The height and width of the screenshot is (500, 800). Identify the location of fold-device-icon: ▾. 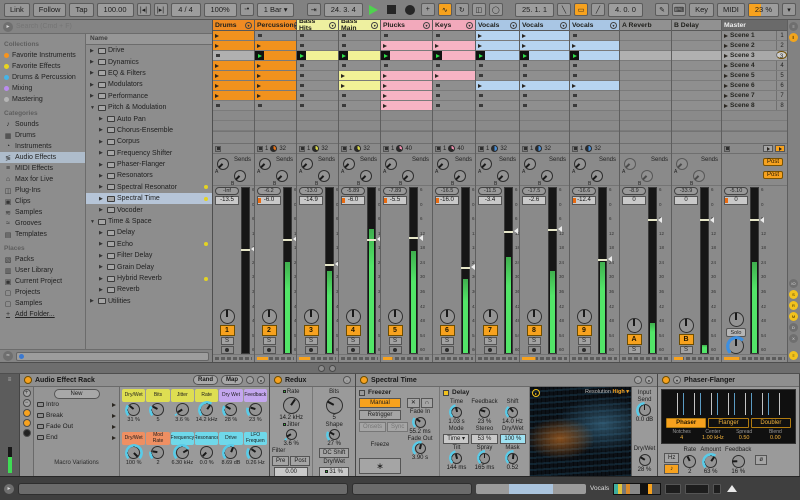
(677, 380).